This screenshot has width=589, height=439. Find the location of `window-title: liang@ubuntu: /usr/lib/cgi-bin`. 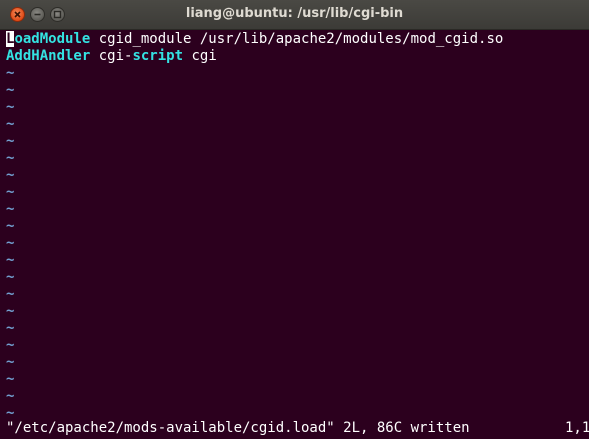

window-title: liang@ubuntu: /usr/lib/cgi-bin is located at coordinates (294, 13).